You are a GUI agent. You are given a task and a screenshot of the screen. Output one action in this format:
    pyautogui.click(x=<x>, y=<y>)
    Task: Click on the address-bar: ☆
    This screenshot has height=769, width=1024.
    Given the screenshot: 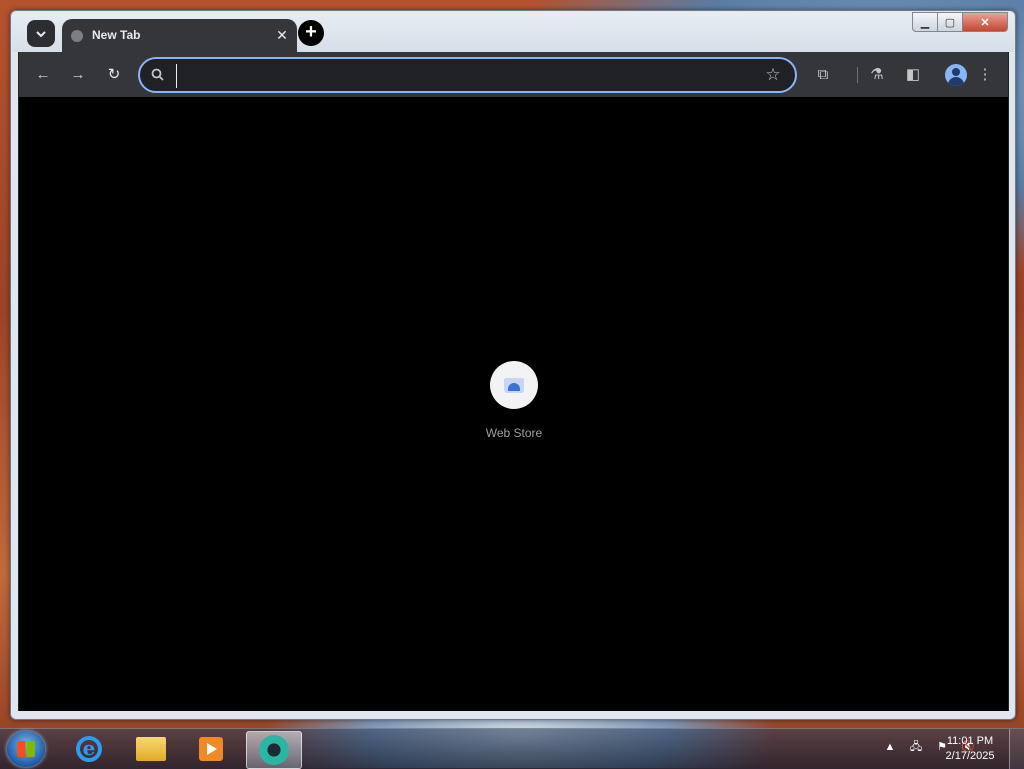 What is the action you would take?
    pyautogui.click(x=467, y=75)
    